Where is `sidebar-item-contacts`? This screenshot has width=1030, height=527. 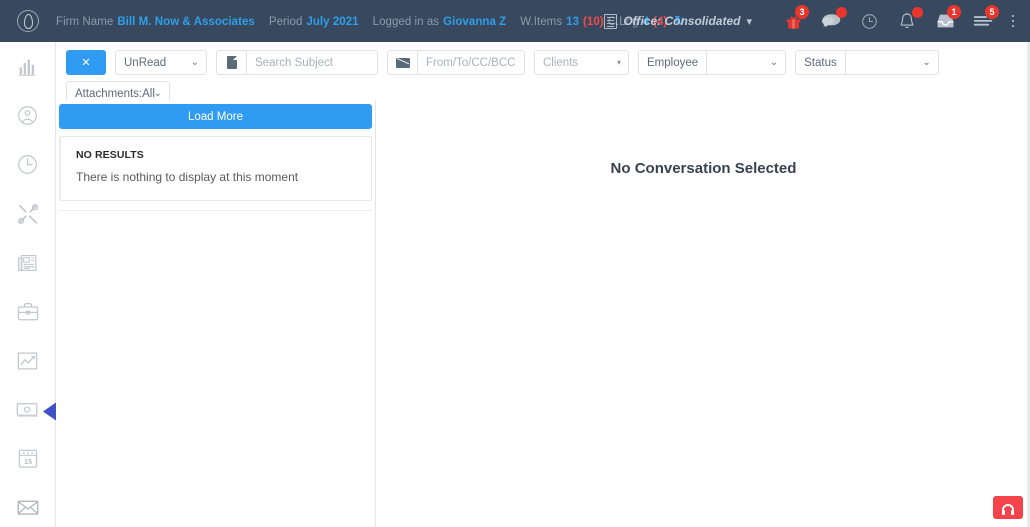
sidebar-item-contacts is located at coordinates (27, 115).